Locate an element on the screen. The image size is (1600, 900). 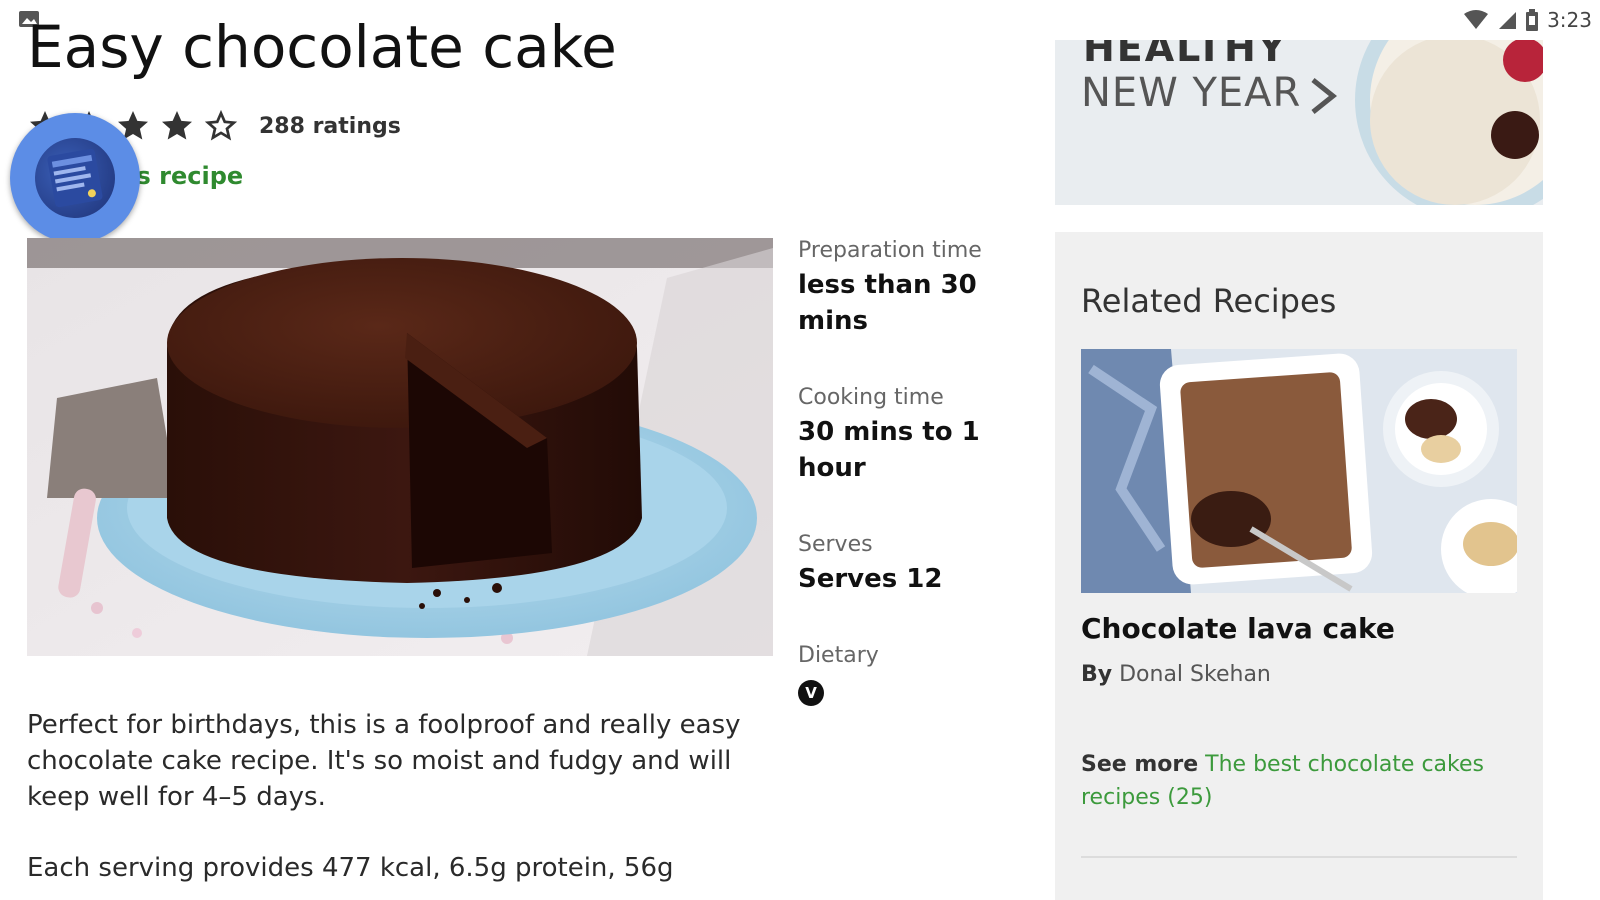
serves-label: Serves is located at coordinates (835, 544).